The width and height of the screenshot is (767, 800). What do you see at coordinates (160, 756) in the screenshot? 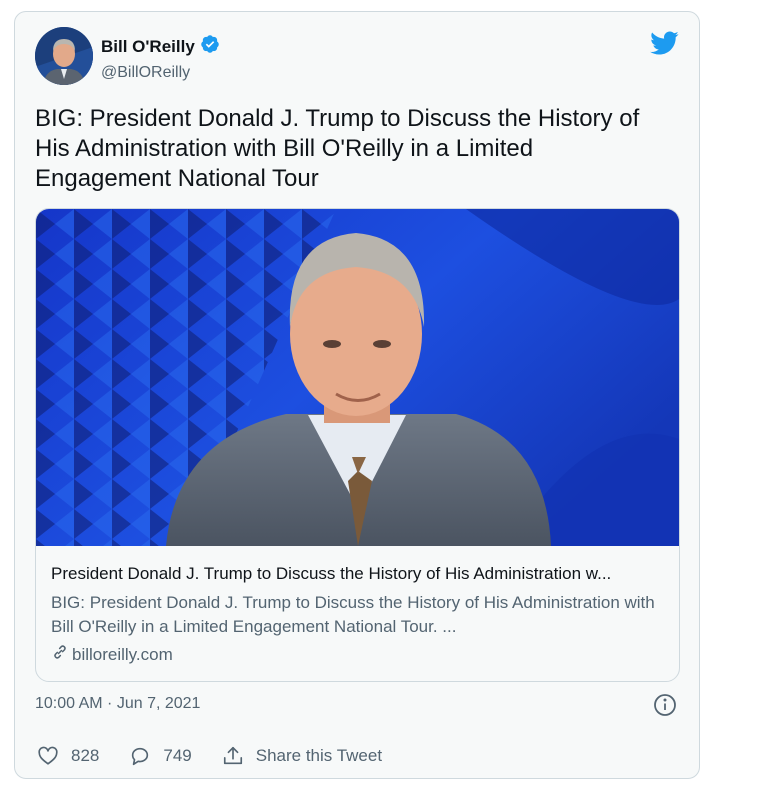
I see `reply-button: 749` at bounding box center [160, 756].